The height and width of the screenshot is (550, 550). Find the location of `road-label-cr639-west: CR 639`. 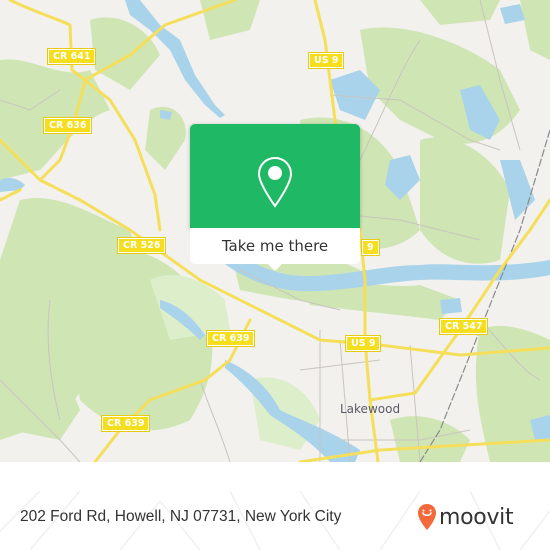

road-label-cr639-west: CR 639 is located at coordinates (125, 423).